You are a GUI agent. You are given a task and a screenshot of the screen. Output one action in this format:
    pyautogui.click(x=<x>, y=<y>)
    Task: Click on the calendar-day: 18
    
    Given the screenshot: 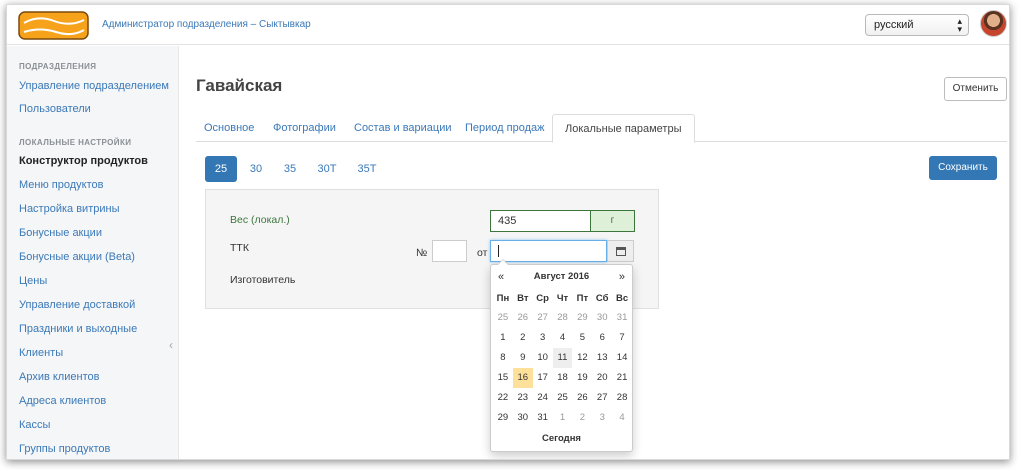 What is the action you would take?
    pyautogui.click(x=563, y=378)
    